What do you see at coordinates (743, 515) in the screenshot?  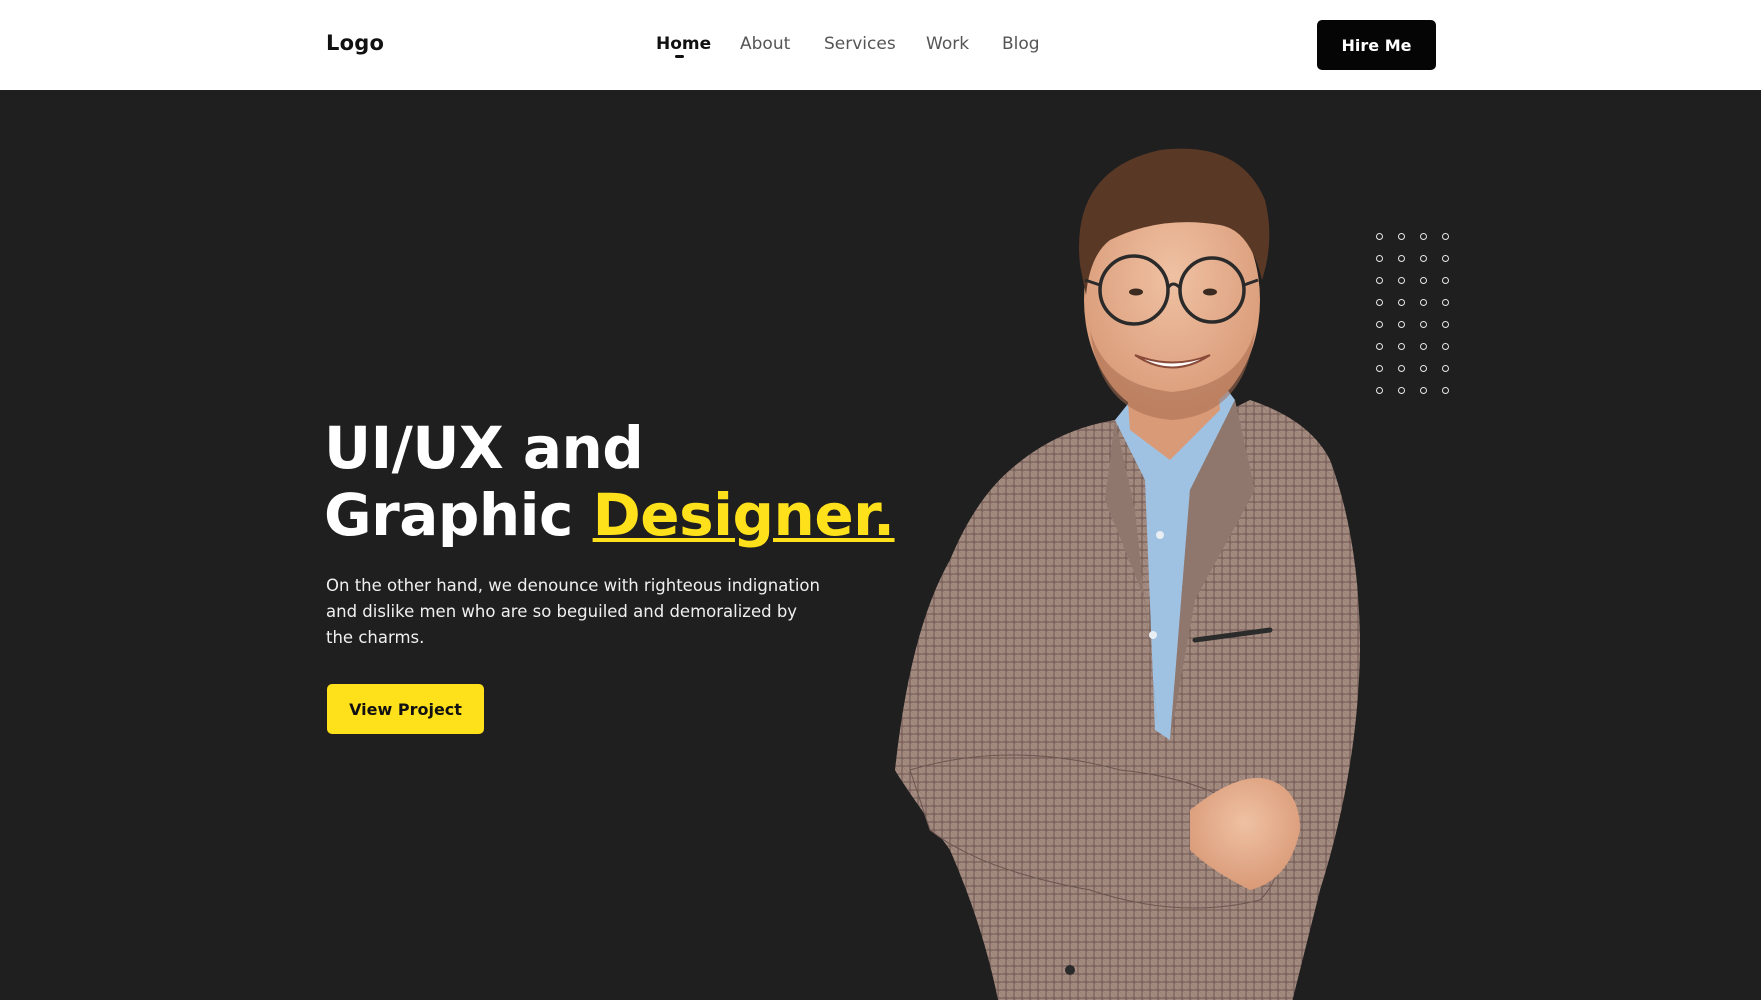 I see `headline-accent: Designer.` at bounding box center [743, 515].